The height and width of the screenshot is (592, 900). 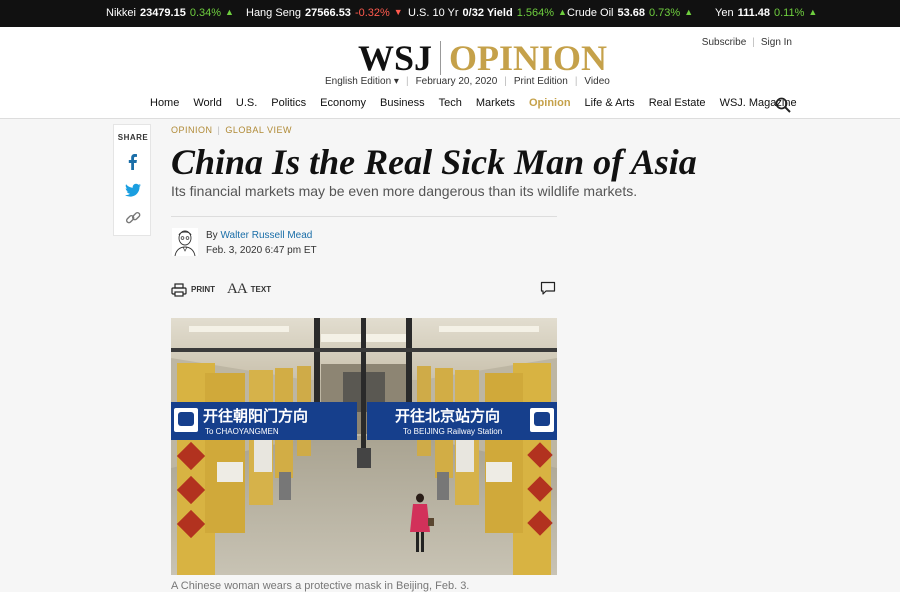 I want to click on ticker-name: Yen, so click(x=724, y=13).